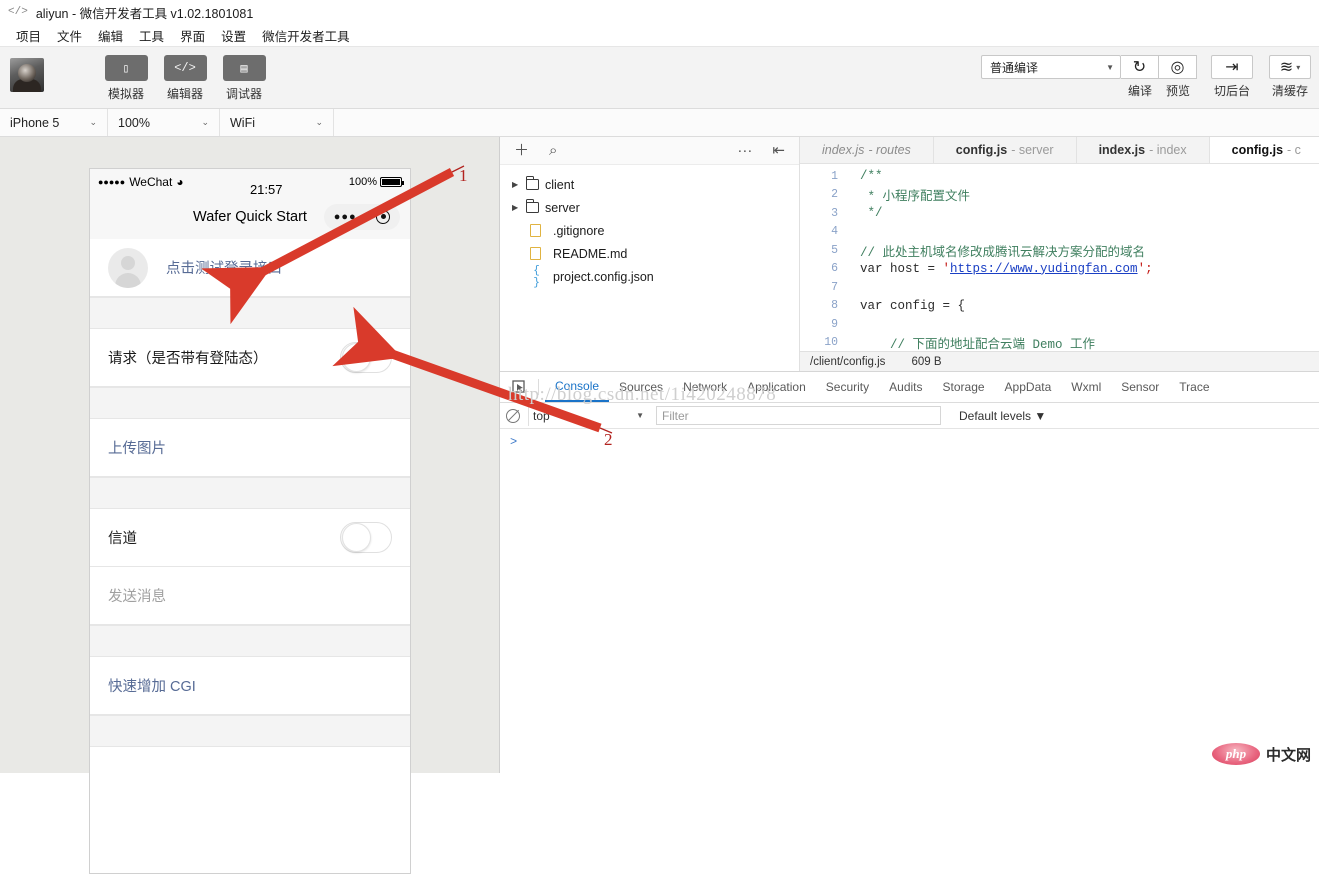 Image resolution: width=1319 pixels, height=874 pixels. Describe the element at coordinates (1194, 387) in the screenshot. I see `devtools-tab-trace: Trace` at that location.